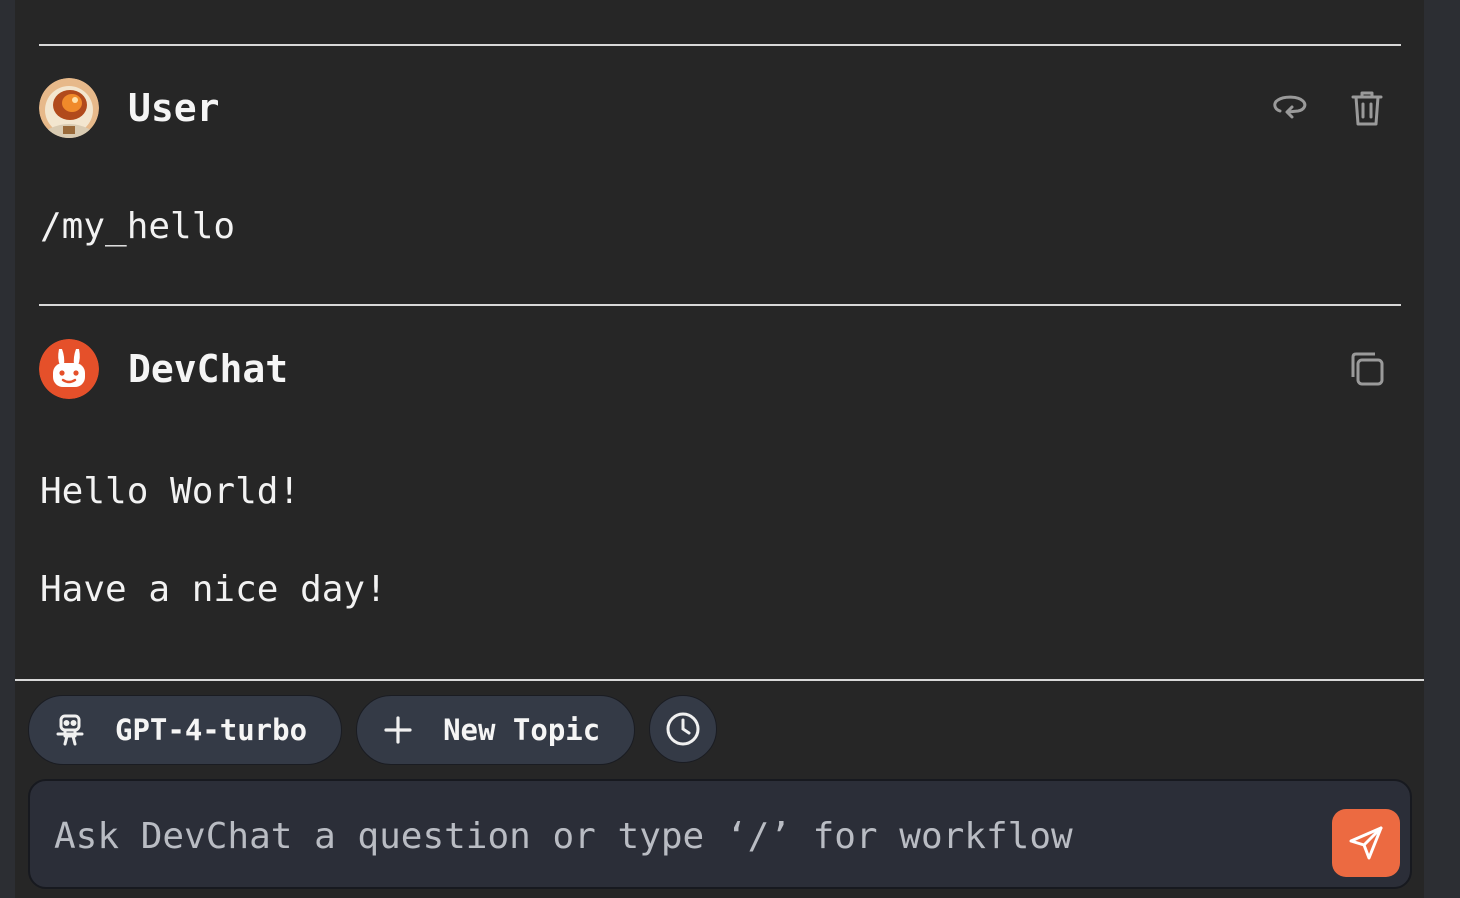 This screenshot has height=898, width=1460. Describe the element at coordinates (719, 680) in the screenshot. I see `input-divider` at that location.